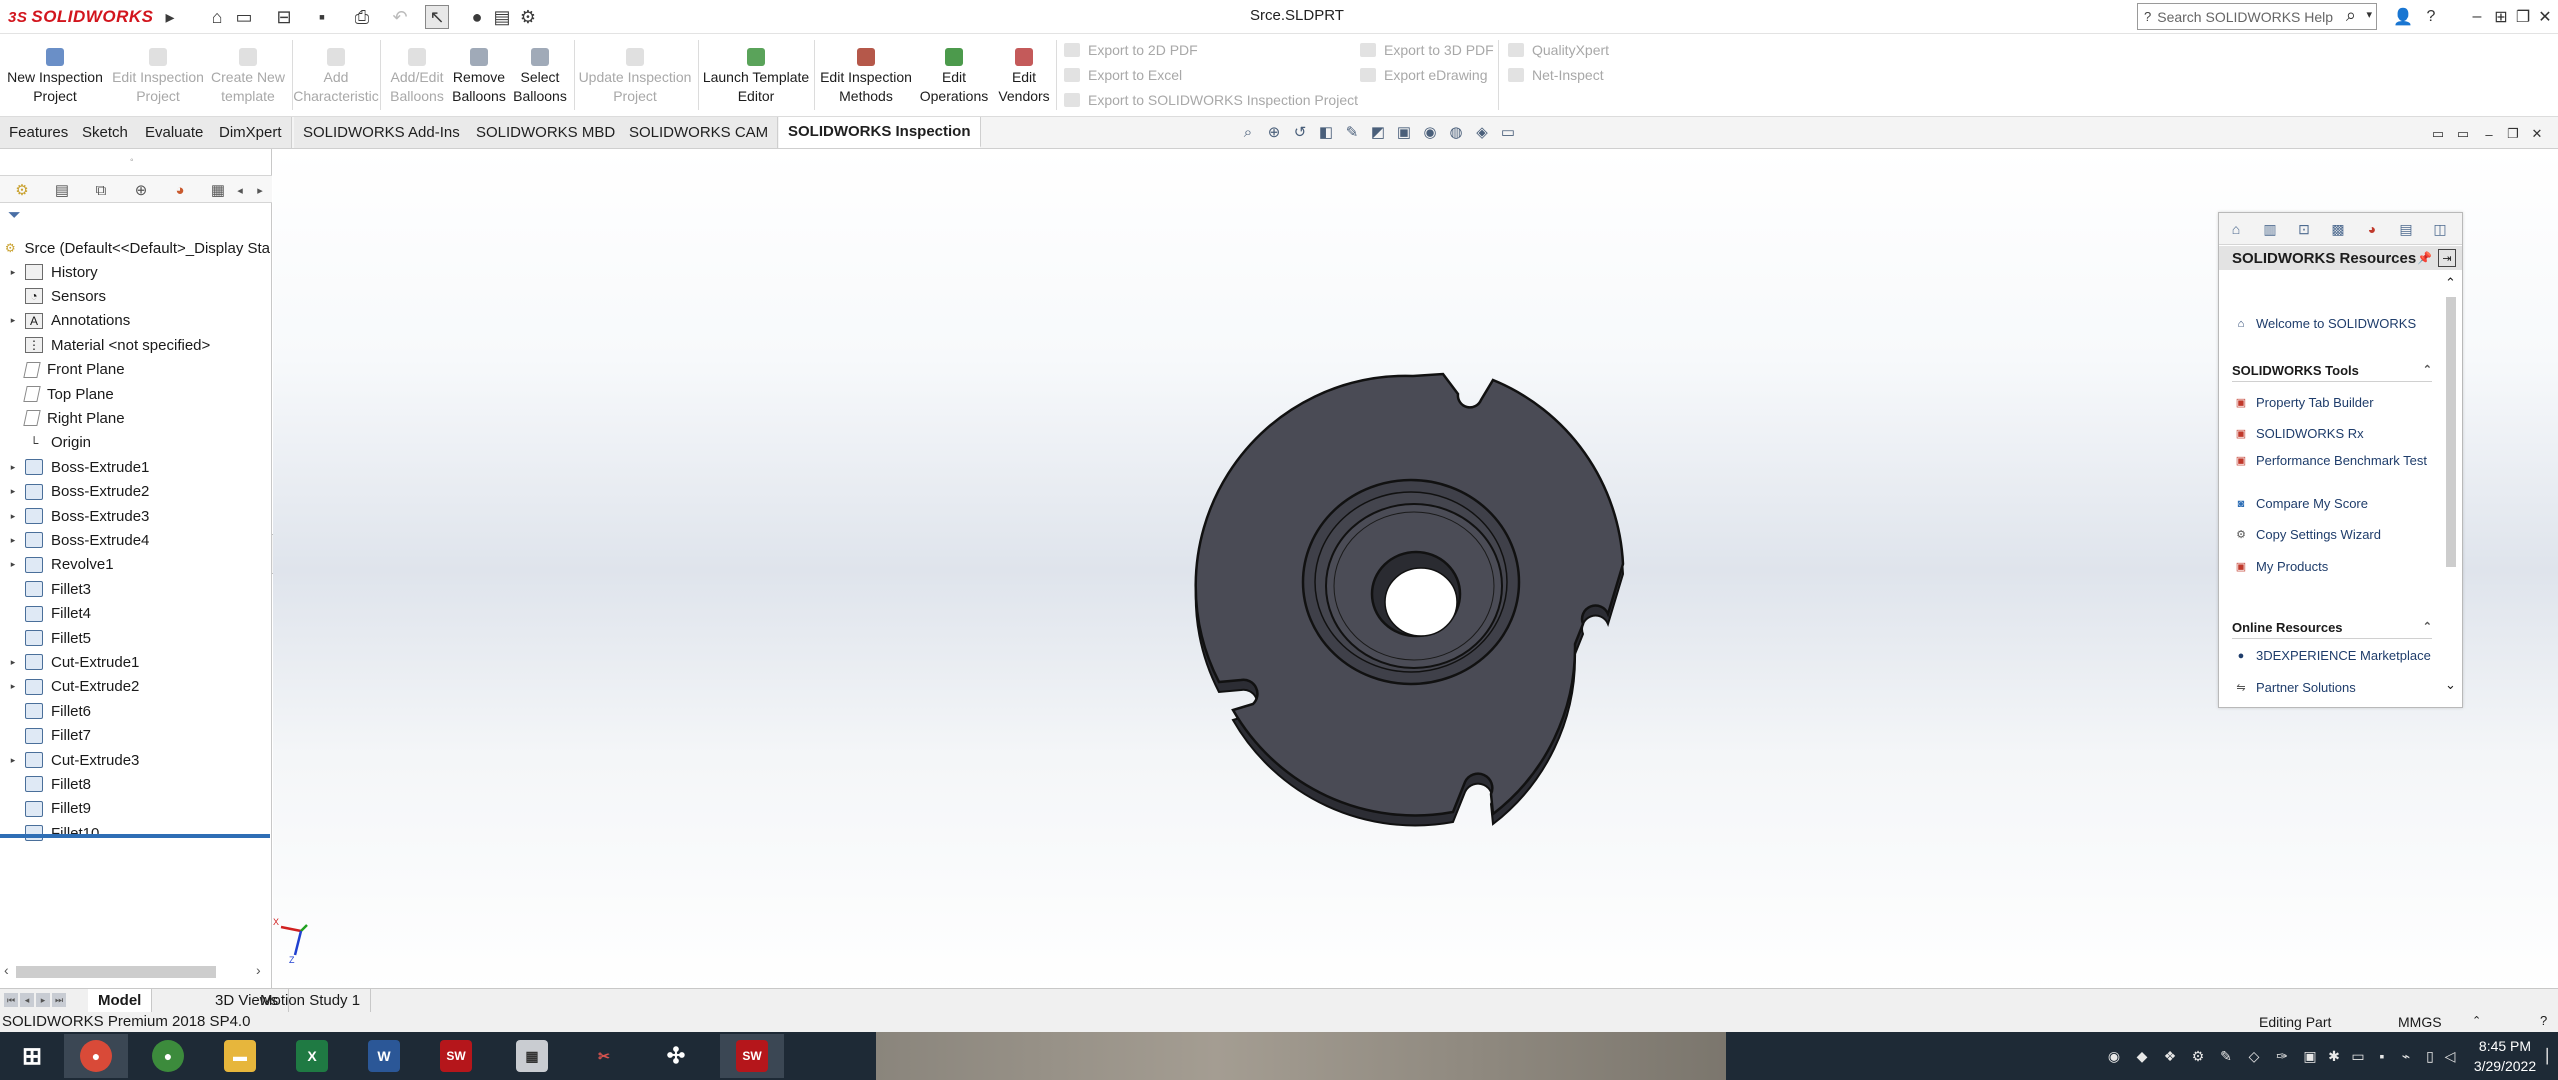  Describe the element at coordinates (2403, 17) in the screenshot. I see `user-icon: 👤` at that location.